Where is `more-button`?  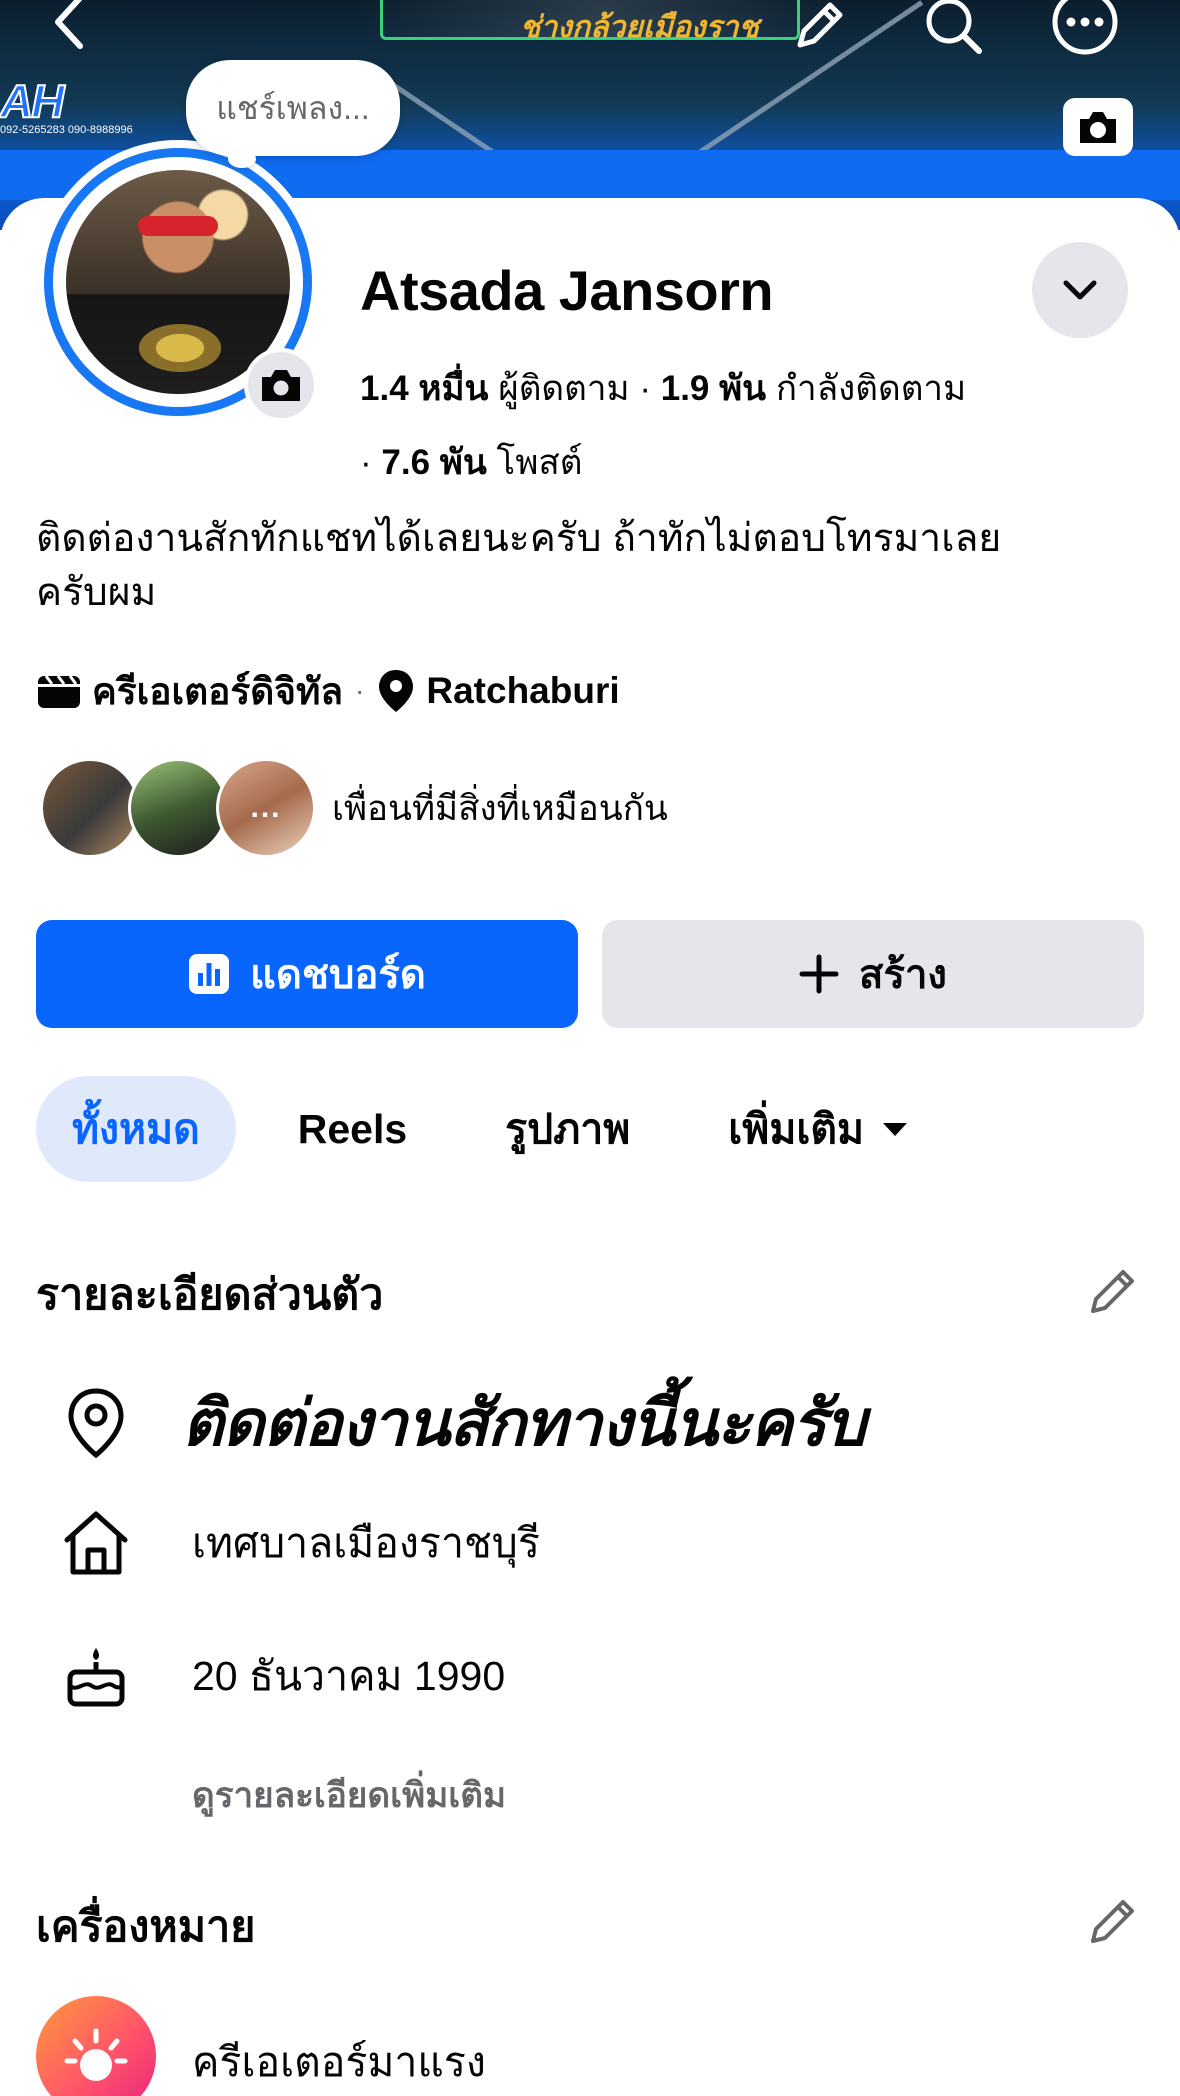
more-button is located at coordinates (1085, 32).